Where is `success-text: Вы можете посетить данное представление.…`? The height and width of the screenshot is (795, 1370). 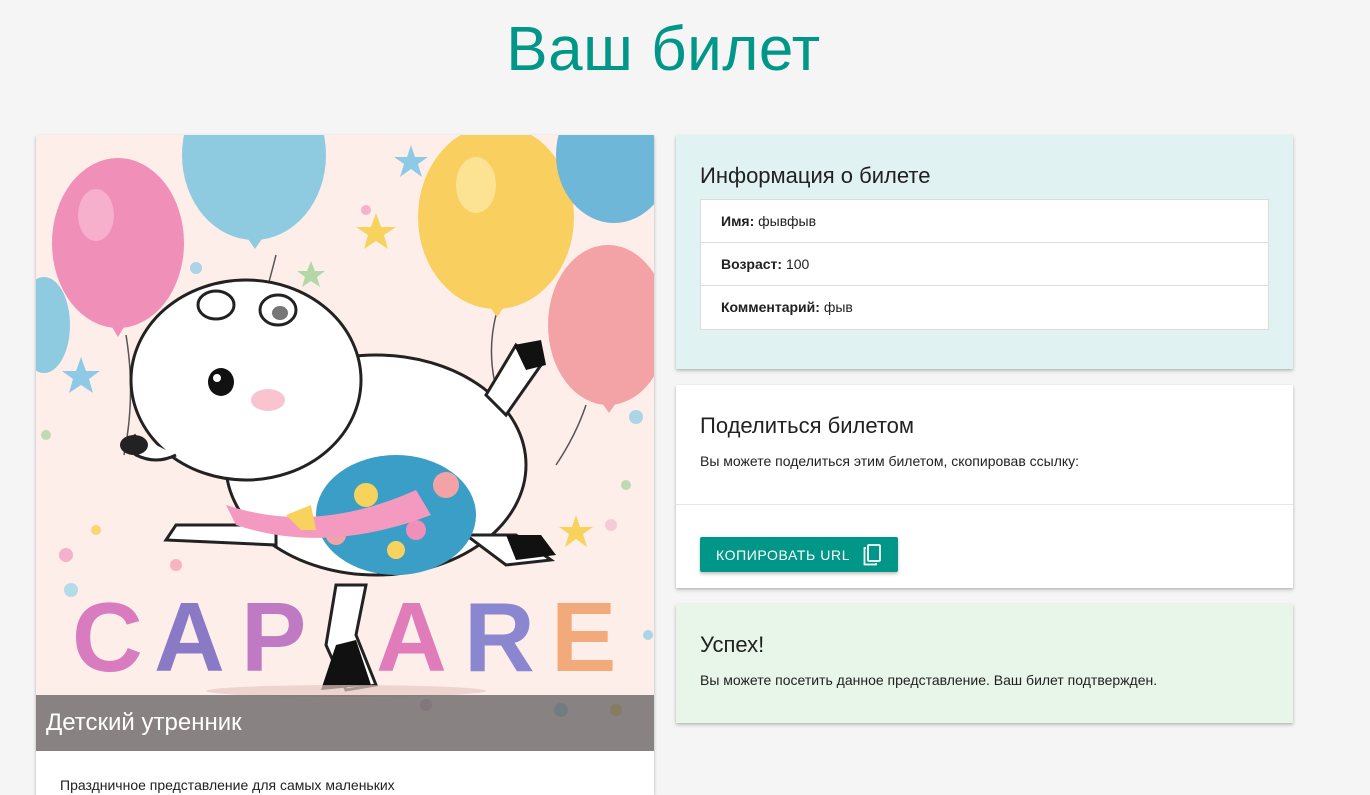
success-text: Вы можете посетить данное представление.… is located at coordinates (929, 680).